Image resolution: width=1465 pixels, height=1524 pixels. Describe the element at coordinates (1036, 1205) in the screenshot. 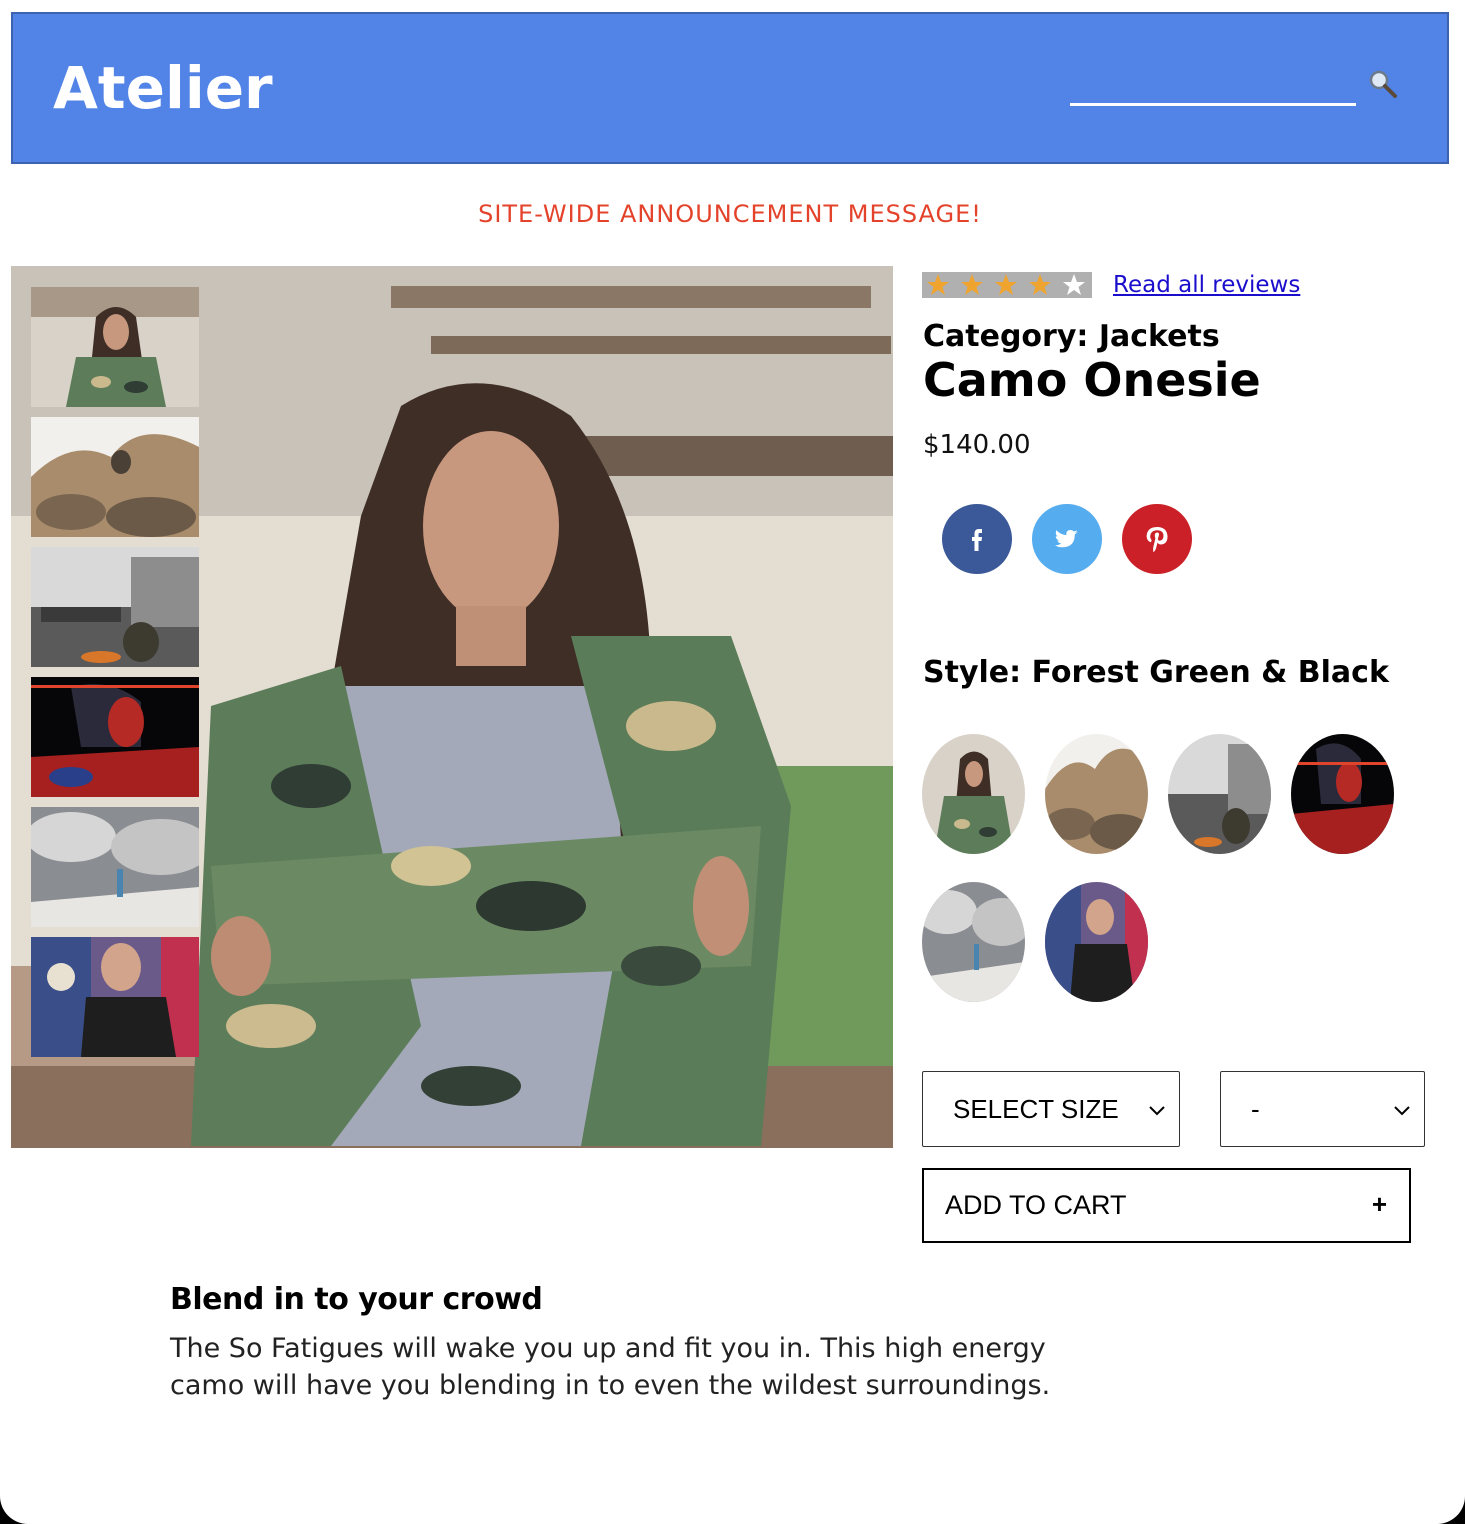

I see `add-to-cart-label: ADD TO CART` at that location.